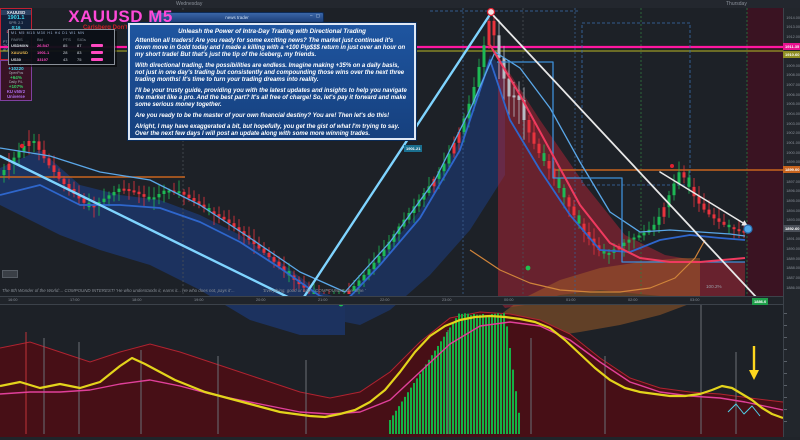 This screenshot has width=800, height=440. Describe the element at coordinates (237, 17) in the screenshot. I see `news-trader-label: news trader` at that location.